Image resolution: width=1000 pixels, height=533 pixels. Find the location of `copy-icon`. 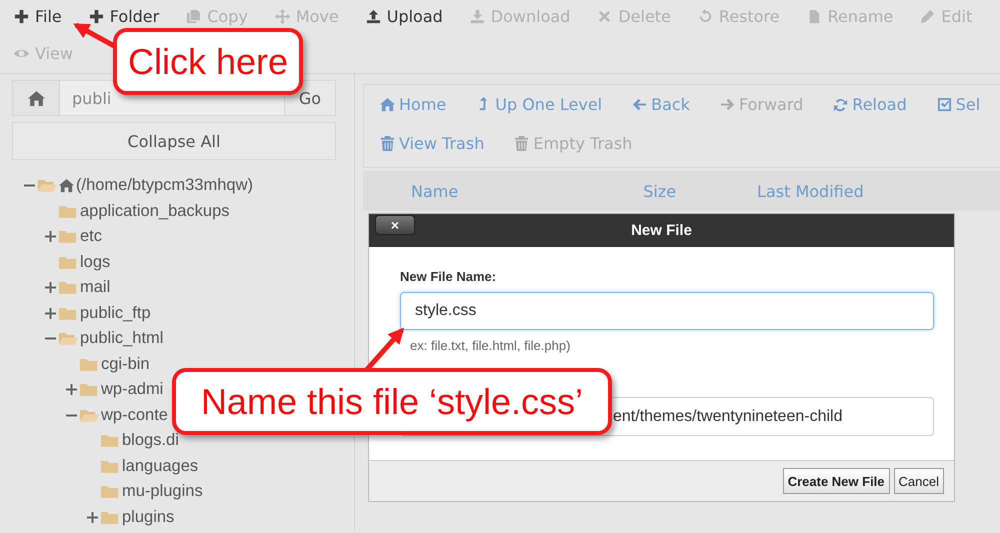

copy-icon is located at coordinates (194, 16).